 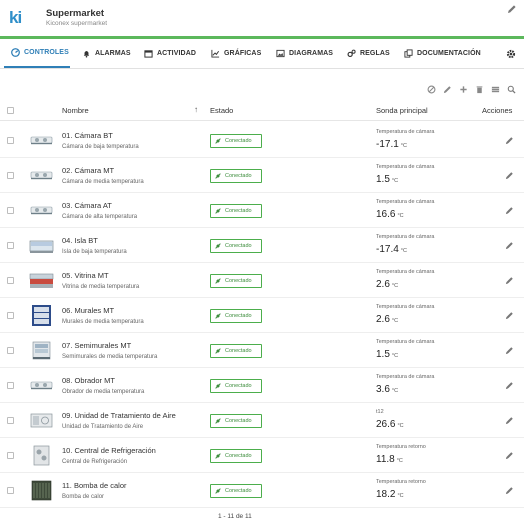 I want to click on device-name: 08. Obrador MT, so click(x=88, y=380).